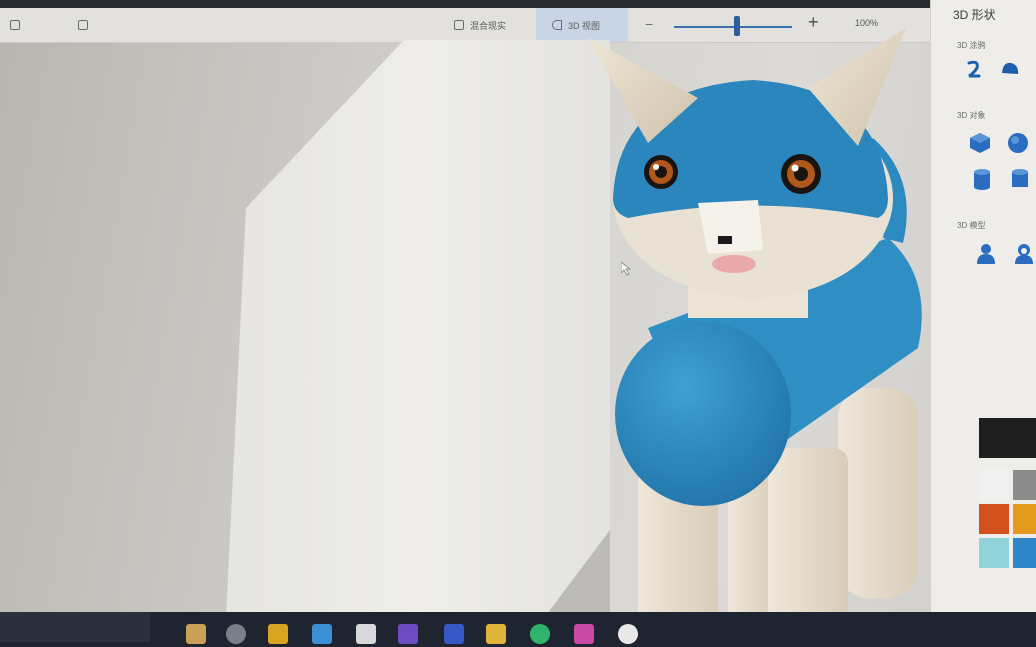  Describe the element at coordinates (626, 269) in the screenshot. I see `mouse-cursor-icon` at that location.